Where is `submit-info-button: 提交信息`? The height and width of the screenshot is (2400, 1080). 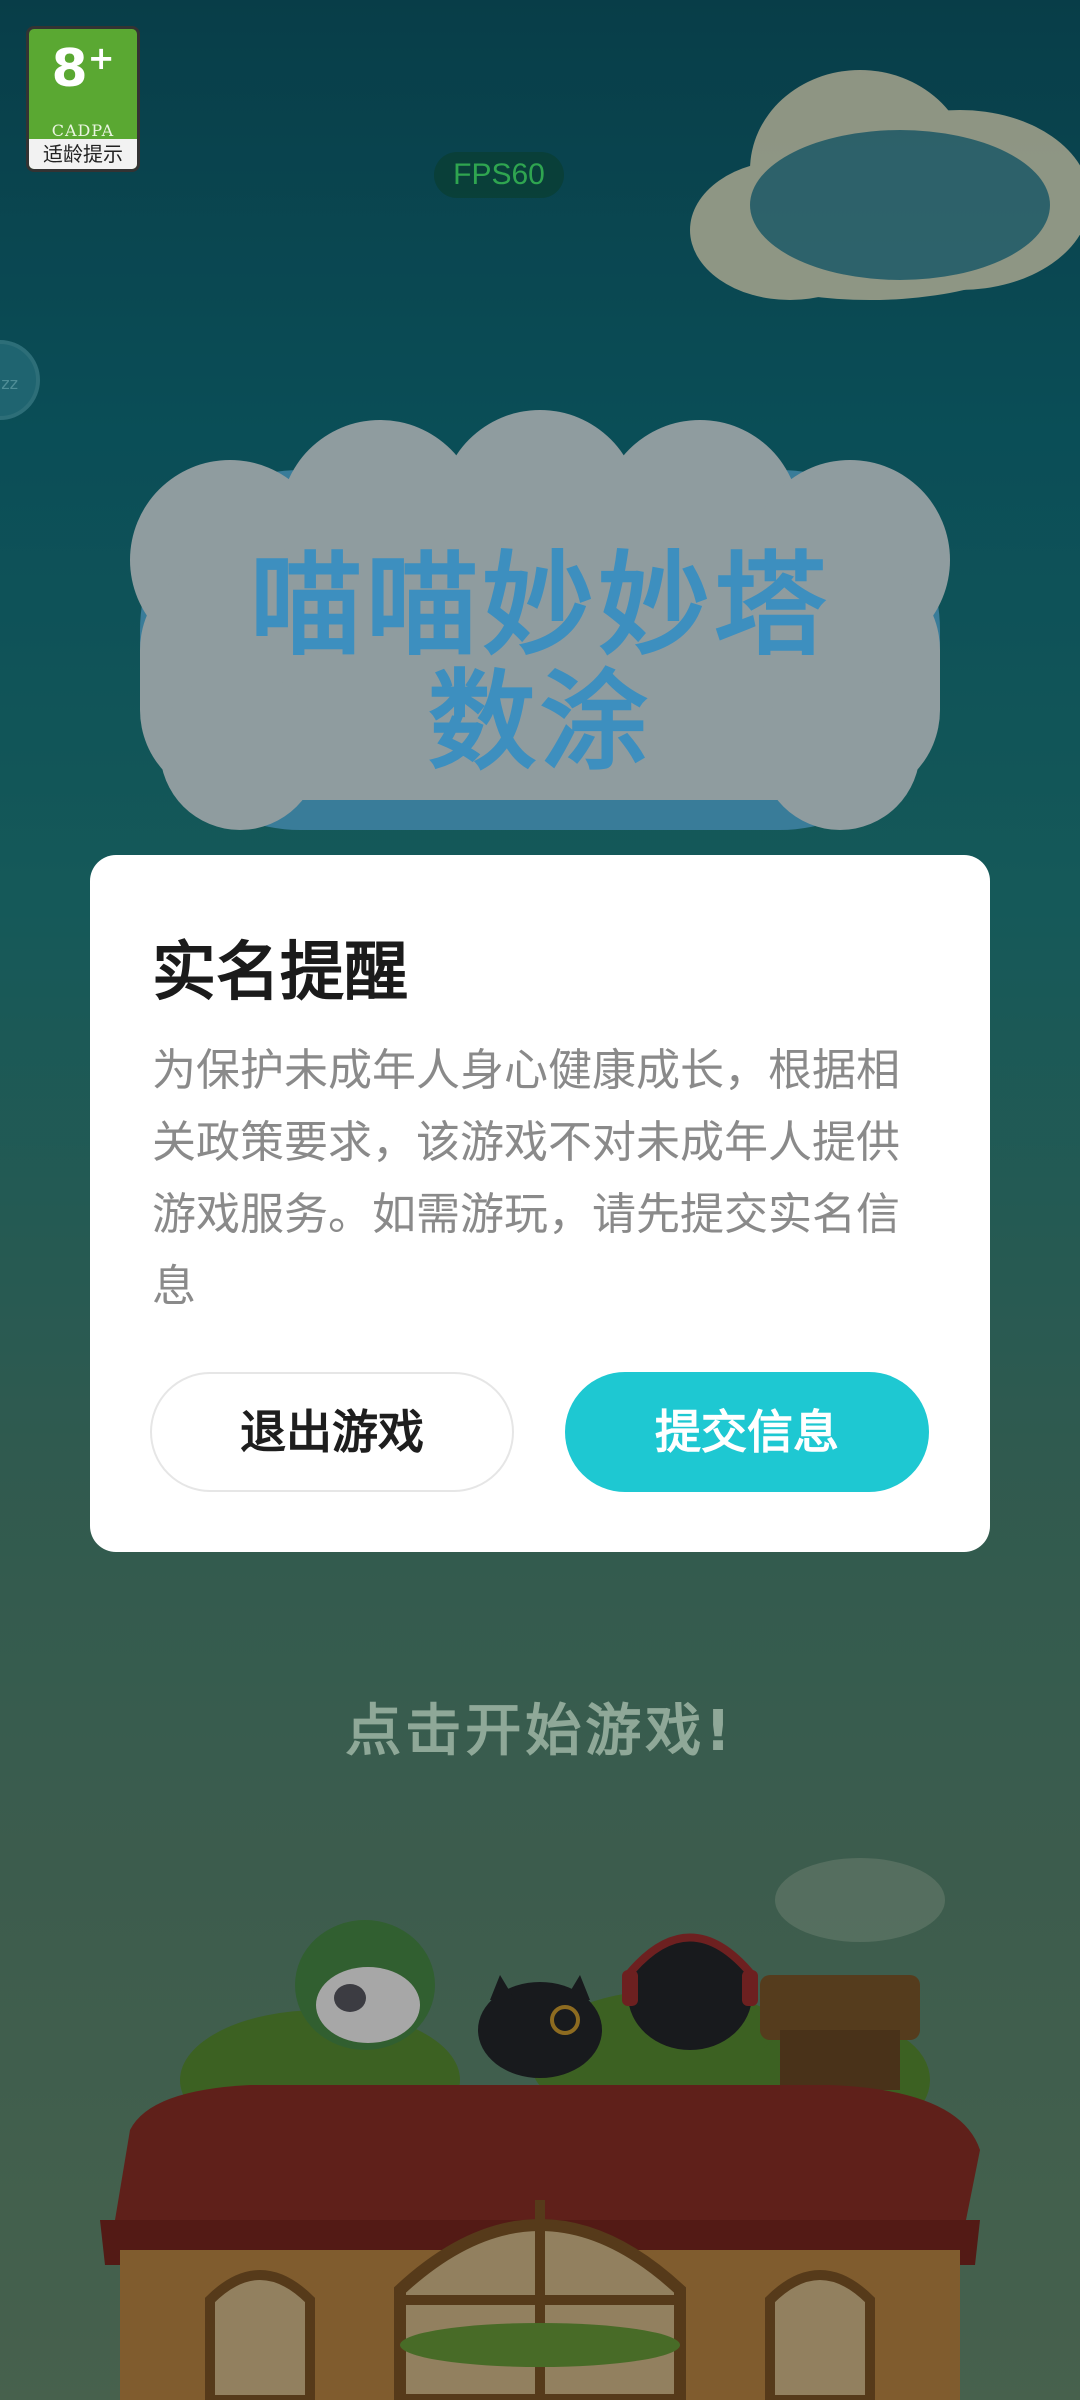 submit-info-button: 提交信息 is located at coordinates (747, 1432).